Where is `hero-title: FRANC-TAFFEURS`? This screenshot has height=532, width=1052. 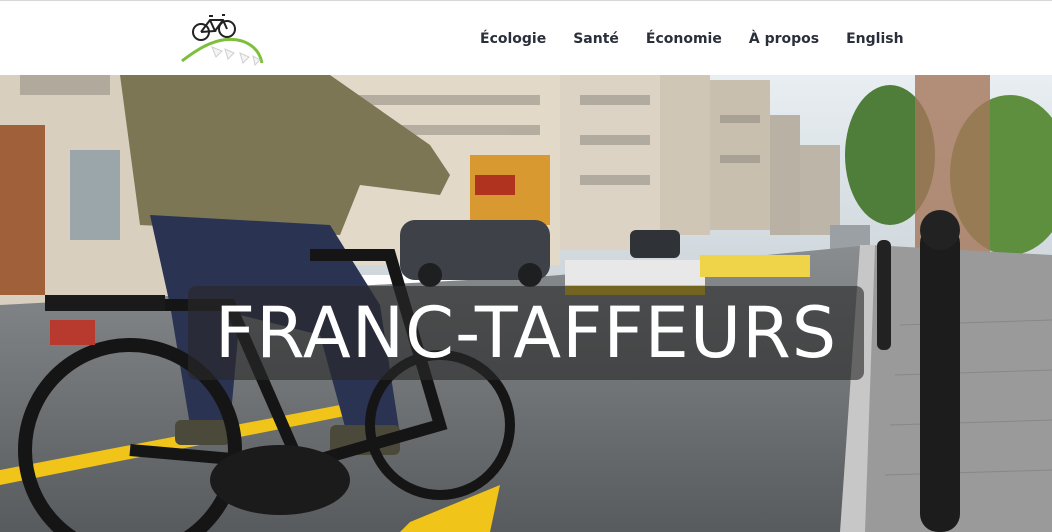
hero-title: FRANC-TAFFEURS is located at coordinates (526, 333).